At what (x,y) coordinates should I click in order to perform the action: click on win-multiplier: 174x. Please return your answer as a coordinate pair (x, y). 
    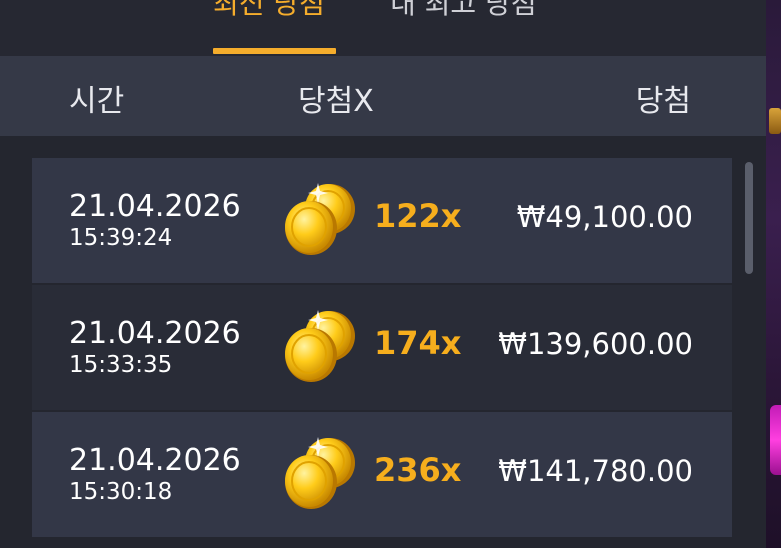
    Looking at the image, I should click on (418, 343).